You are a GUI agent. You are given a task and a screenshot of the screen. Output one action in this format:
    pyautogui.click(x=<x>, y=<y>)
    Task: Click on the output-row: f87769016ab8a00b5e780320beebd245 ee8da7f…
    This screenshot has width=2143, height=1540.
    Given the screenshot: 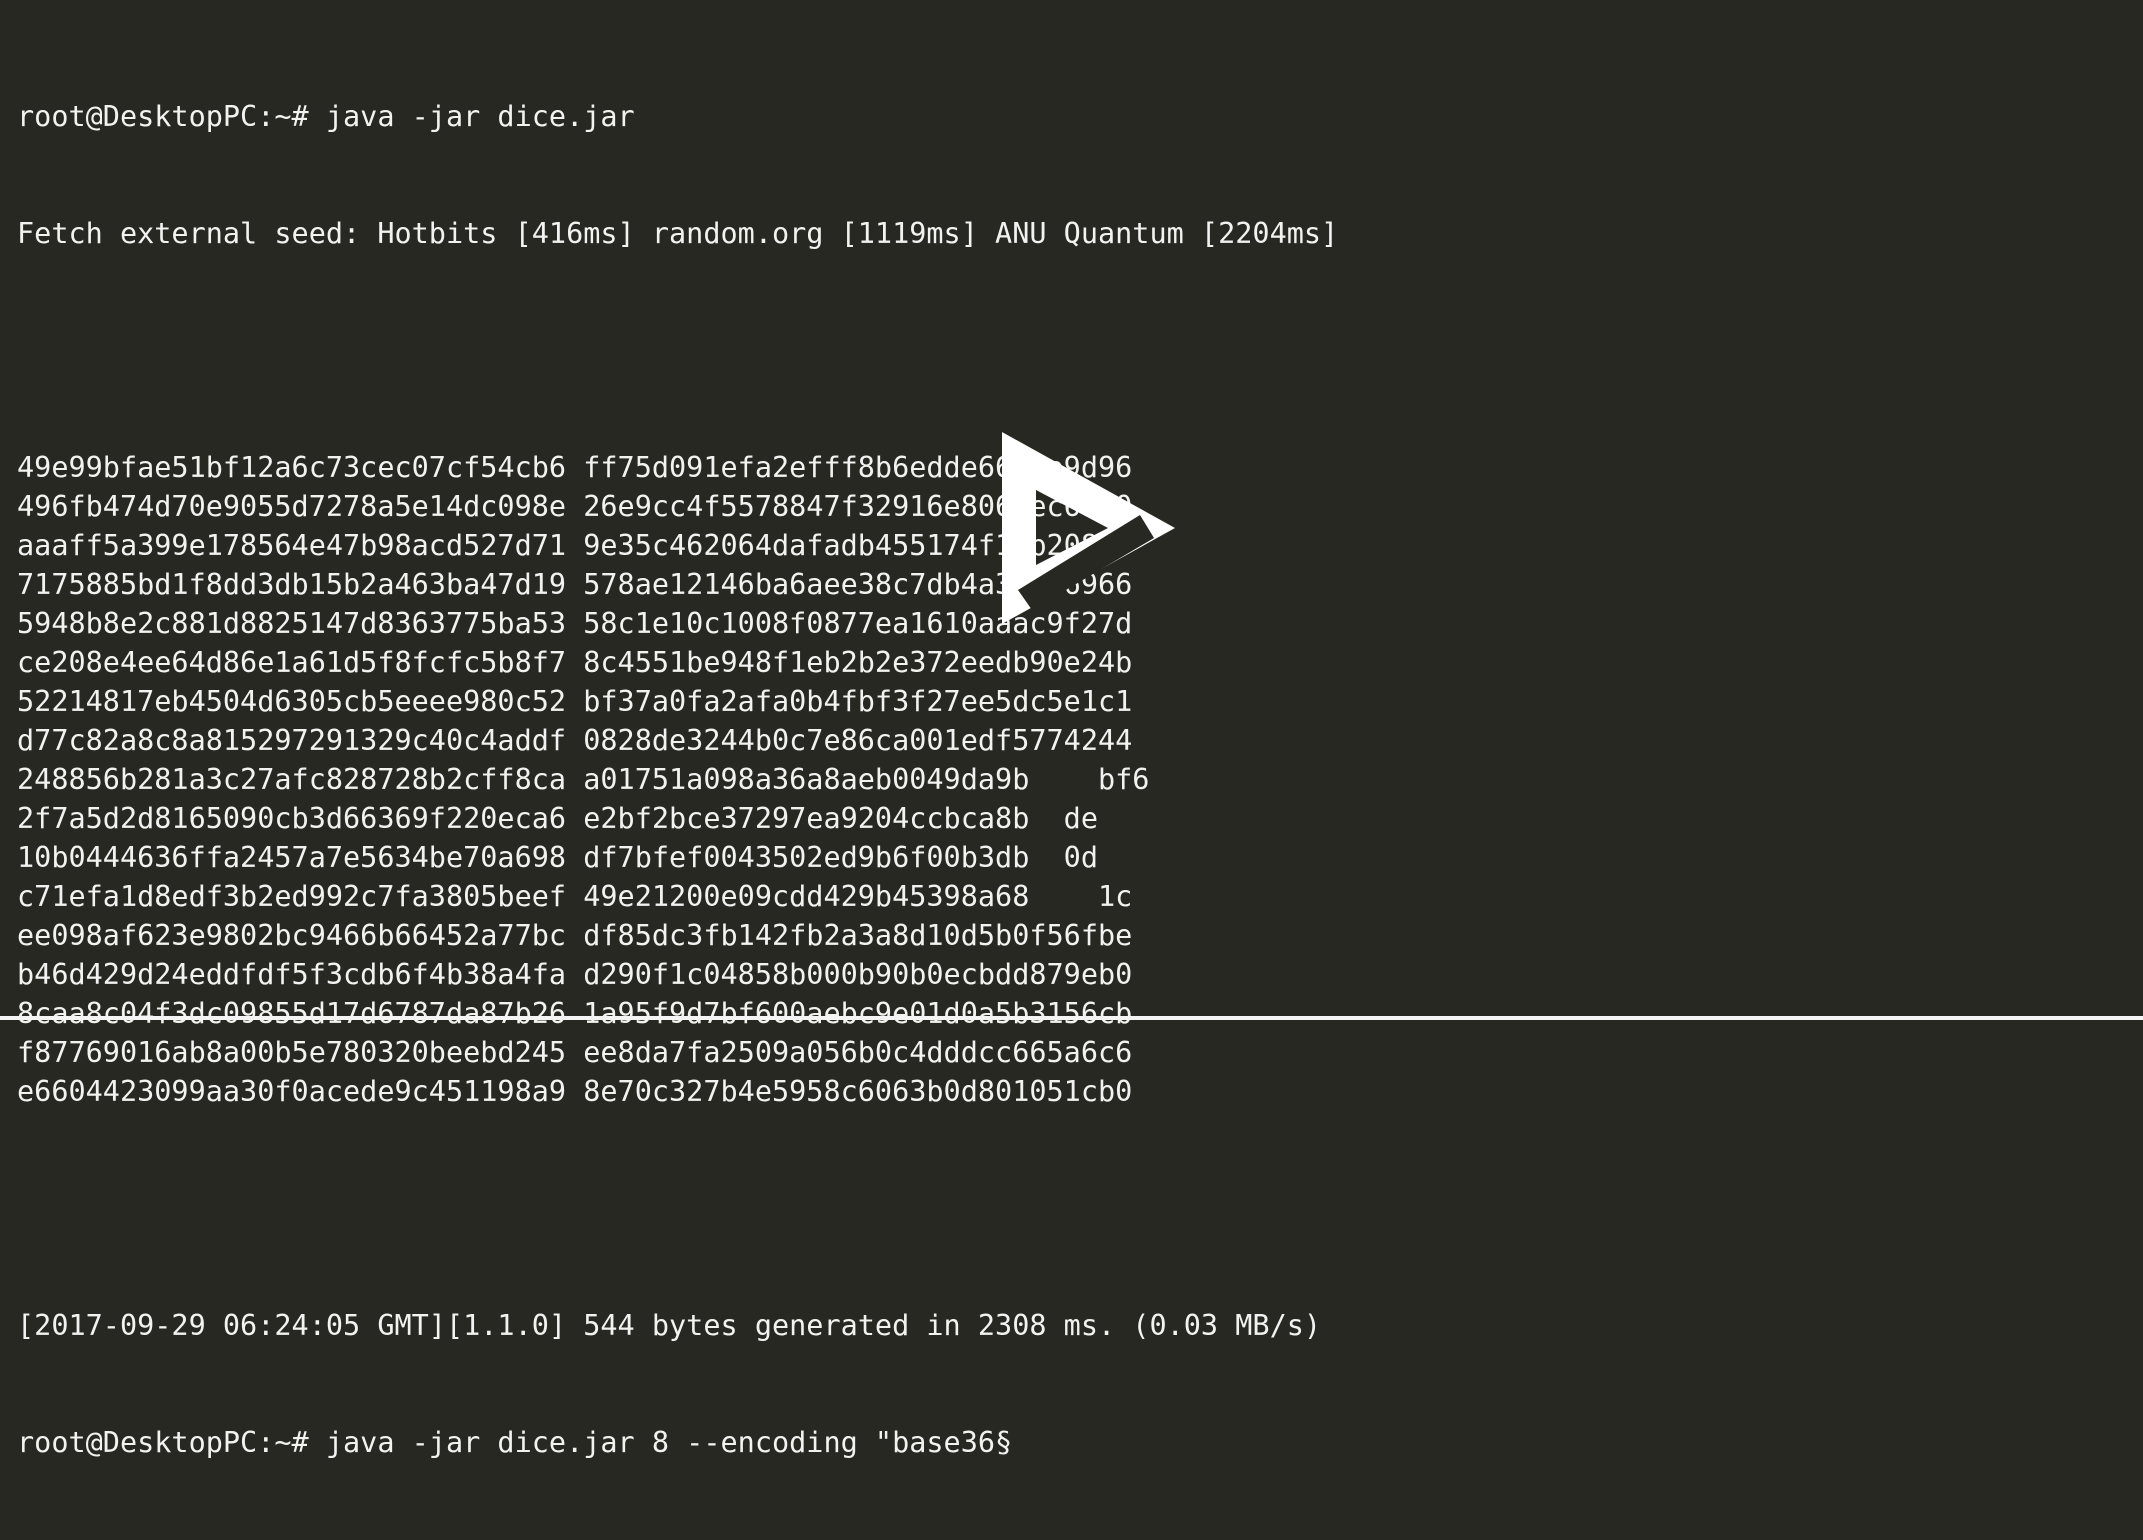 What is the action you would take?
    pyautogui.click(x=575, y=1052)
    